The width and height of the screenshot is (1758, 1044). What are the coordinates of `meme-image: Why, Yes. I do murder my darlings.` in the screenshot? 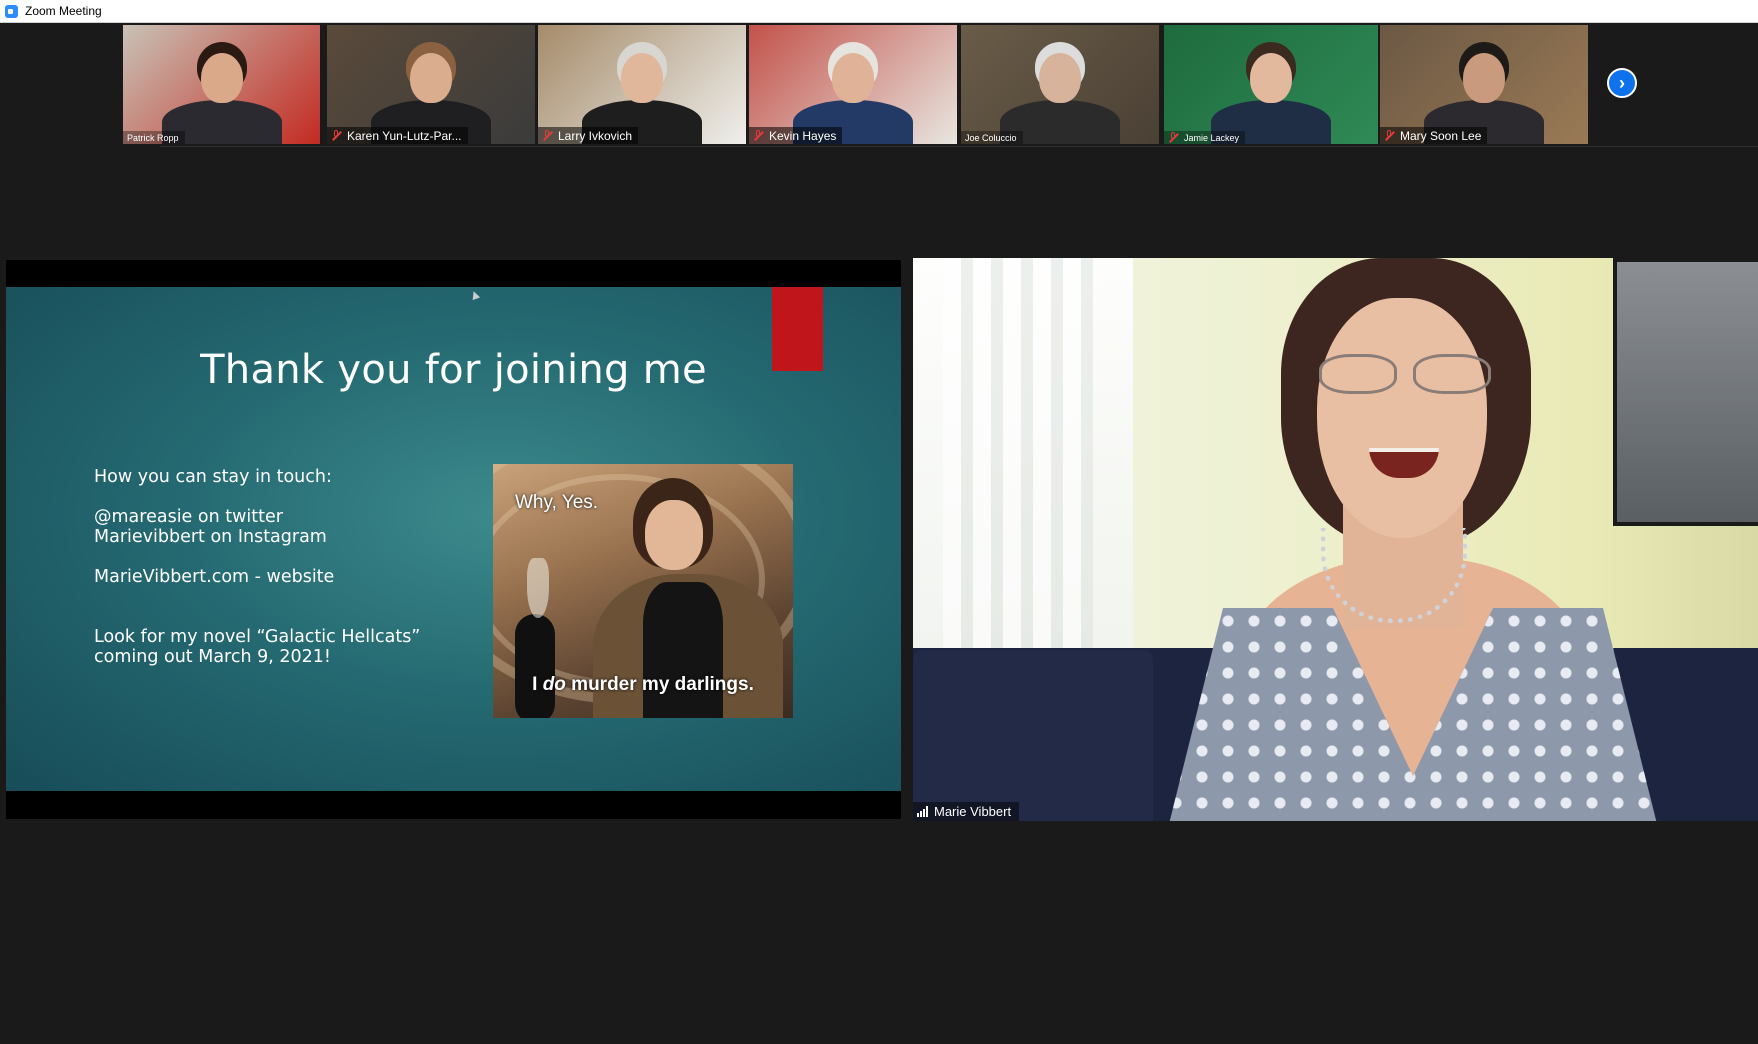 It's located at (643, 591).